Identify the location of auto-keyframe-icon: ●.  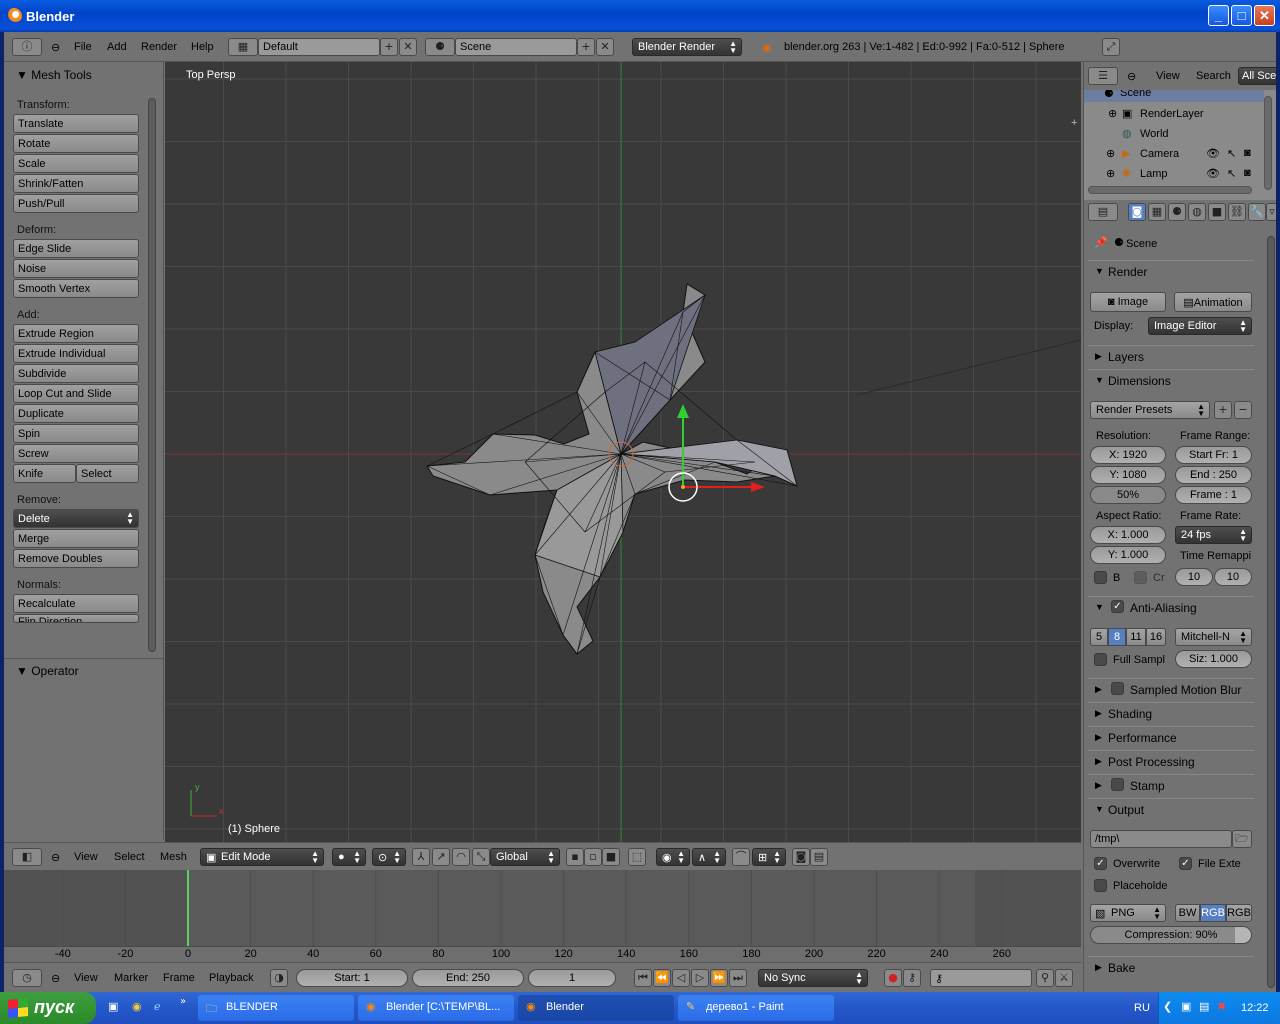
(893, 978).